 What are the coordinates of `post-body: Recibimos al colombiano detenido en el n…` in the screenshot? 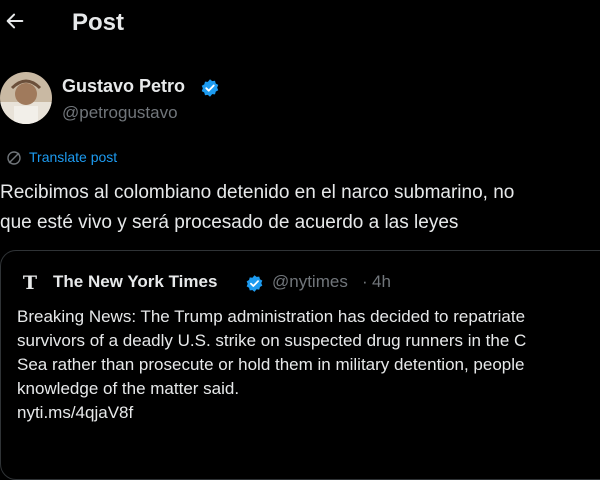 It's located at (300, 208).